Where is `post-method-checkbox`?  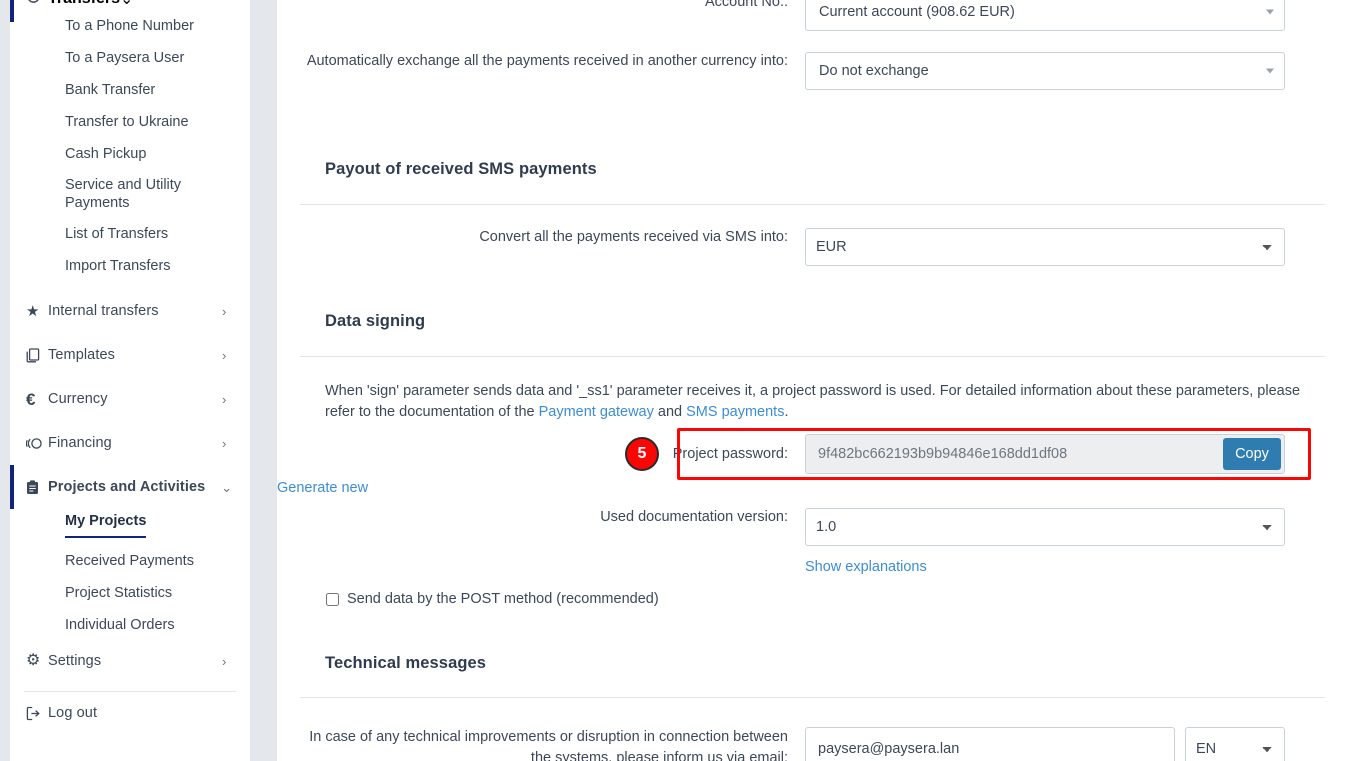
post-method-checkbox is located at coordinates (332, 599).